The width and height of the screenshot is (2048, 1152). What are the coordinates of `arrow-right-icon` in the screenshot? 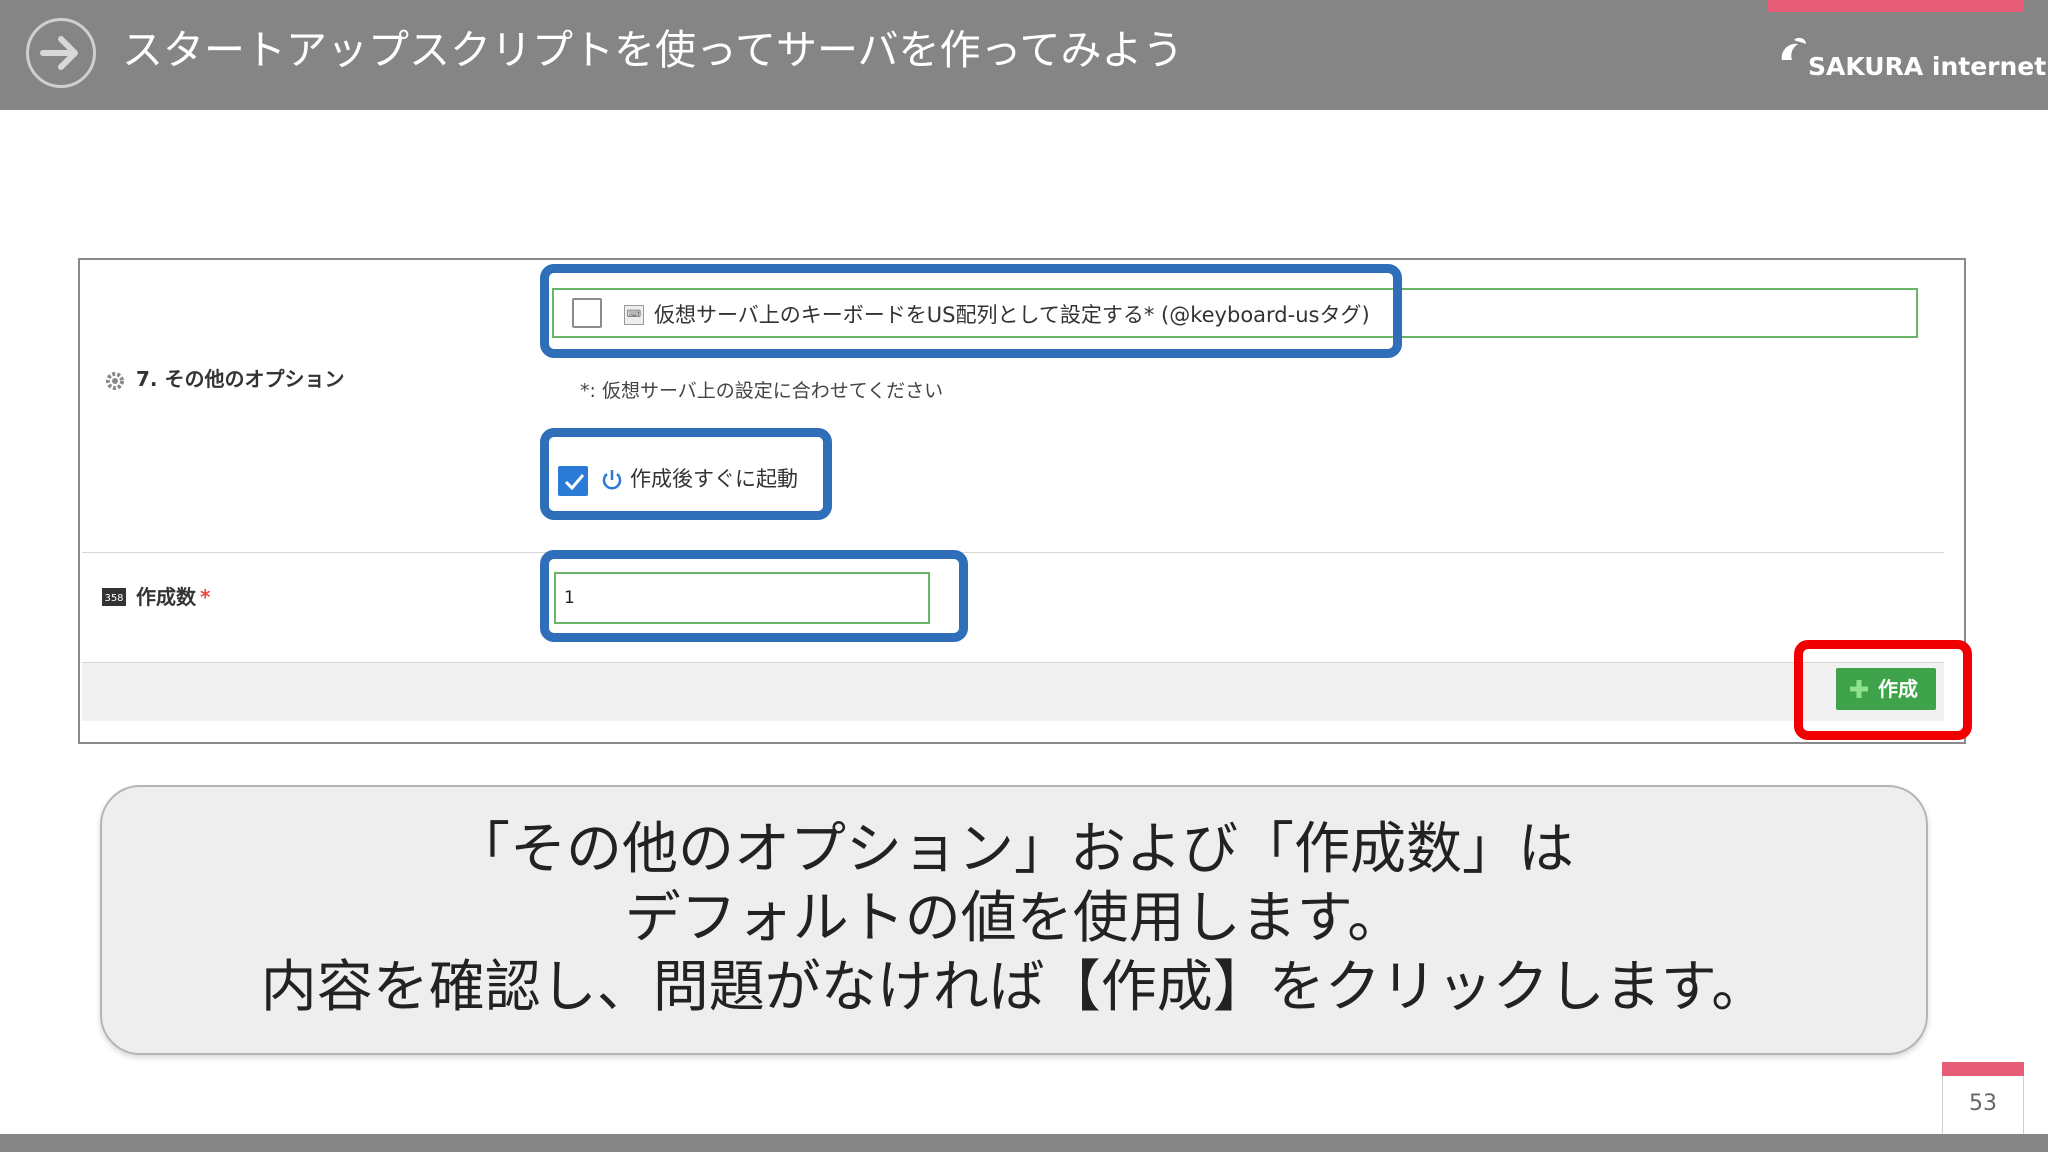 It's located at (61, 53).